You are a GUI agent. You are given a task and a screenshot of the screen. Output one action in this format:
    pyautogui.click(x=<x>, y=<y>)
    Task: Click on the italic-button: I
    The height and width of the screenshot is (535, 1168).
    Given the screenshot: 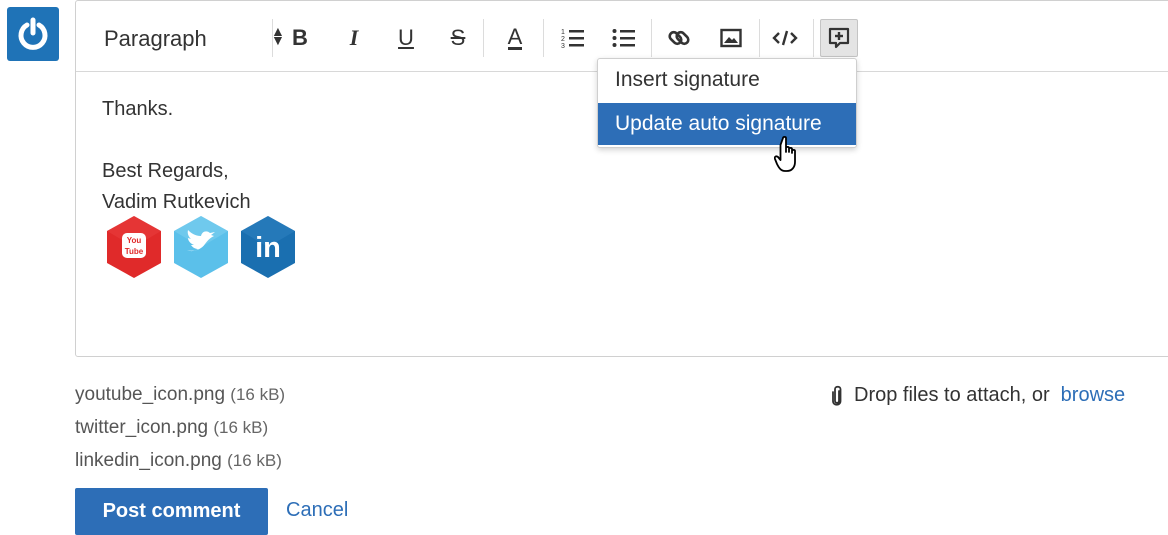 What is the action you would take?
    pyautogui.click(x=354, y=38)
    